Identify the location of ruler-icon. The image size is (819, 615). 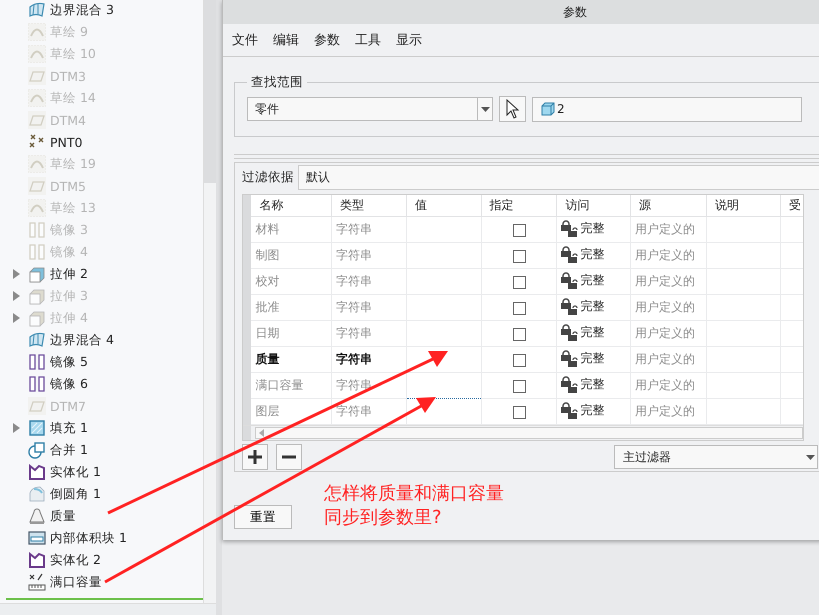
(37, 582).